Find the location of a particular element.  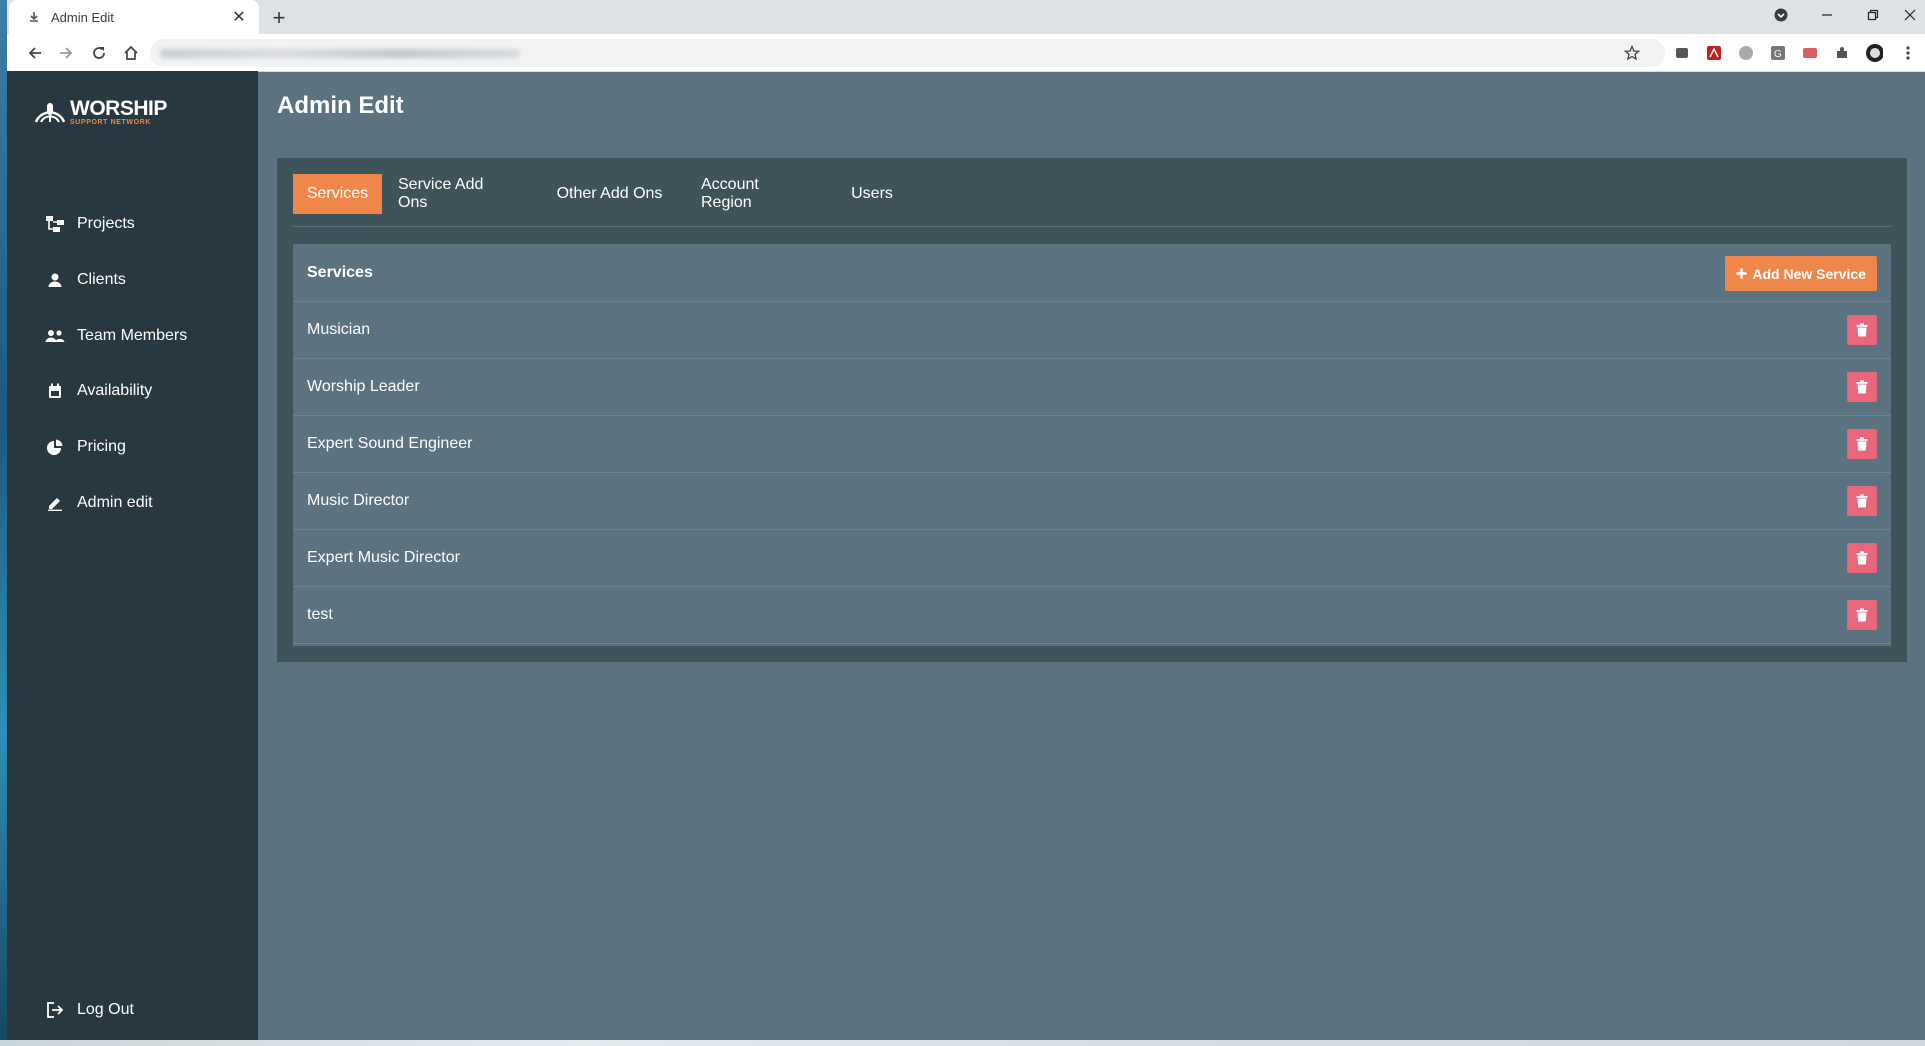

blurred-url is located at coordinates (340, 53).